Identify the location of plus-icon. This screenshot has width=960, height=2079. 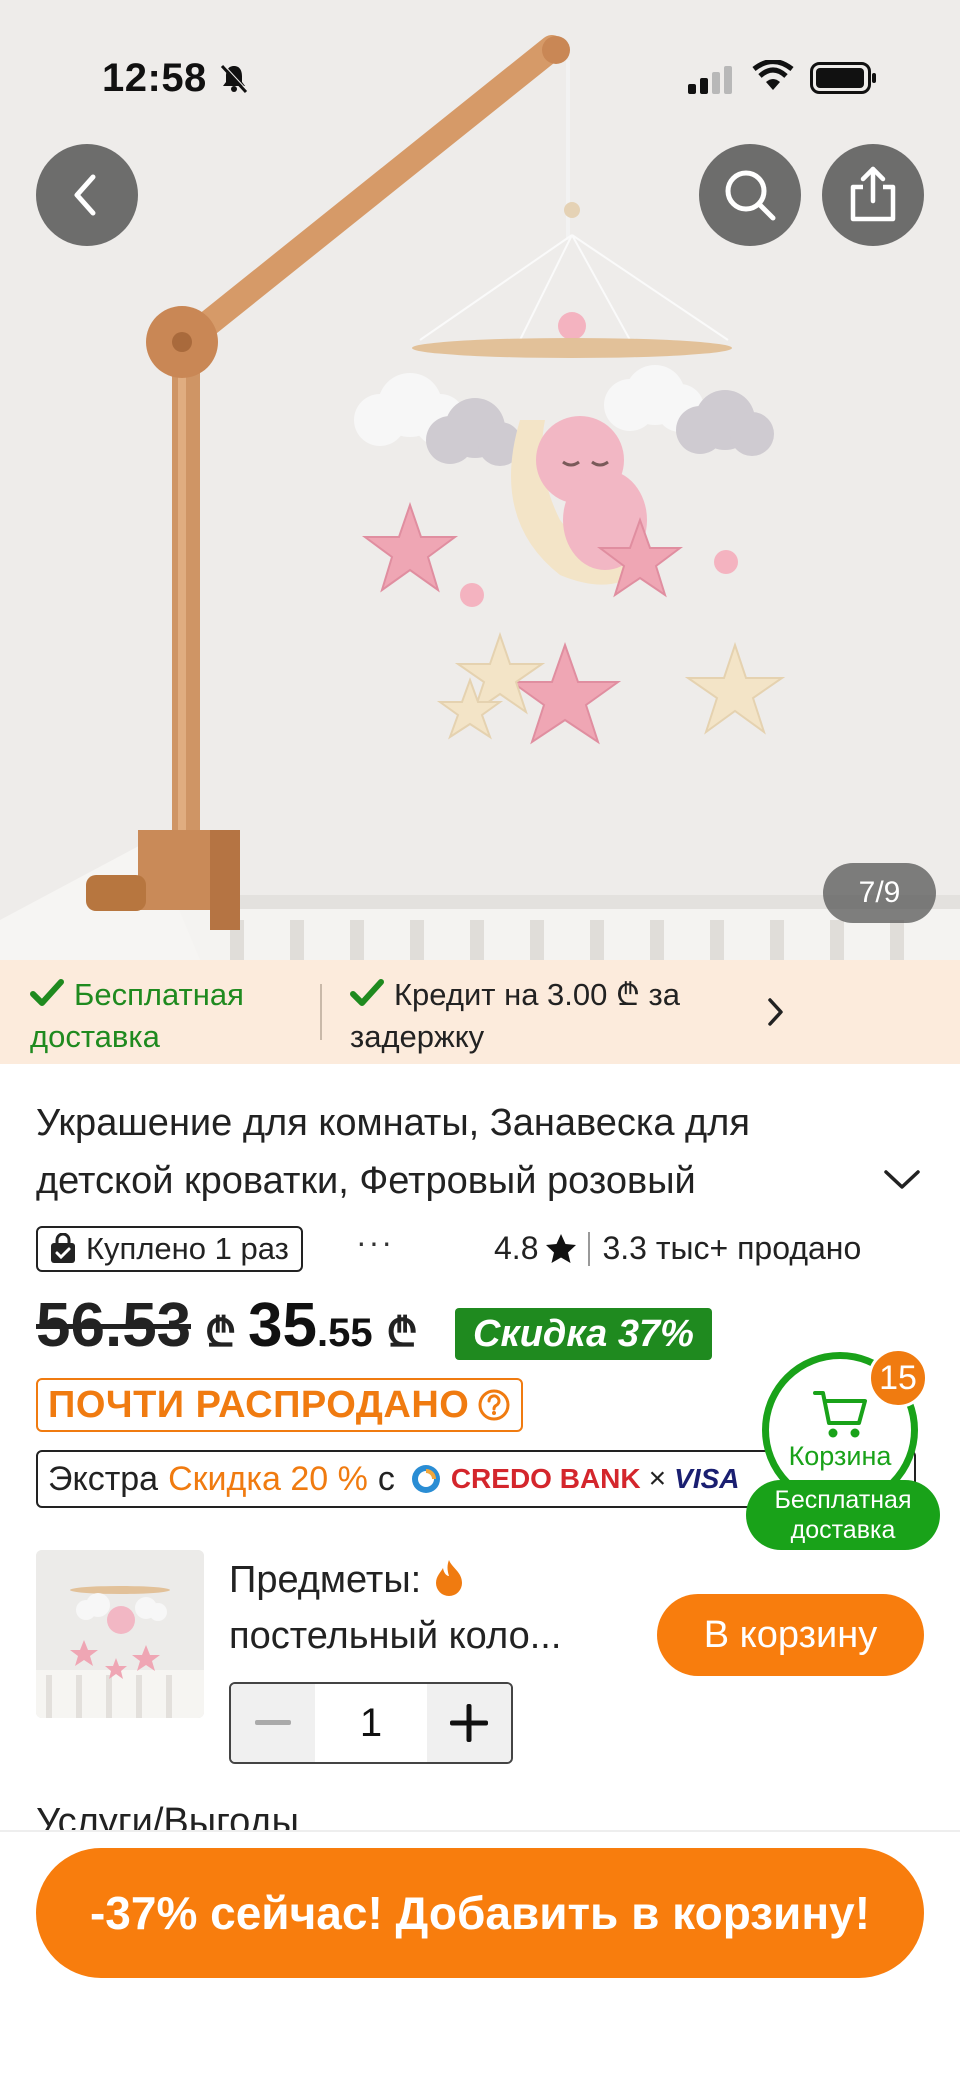
(469, 1723).